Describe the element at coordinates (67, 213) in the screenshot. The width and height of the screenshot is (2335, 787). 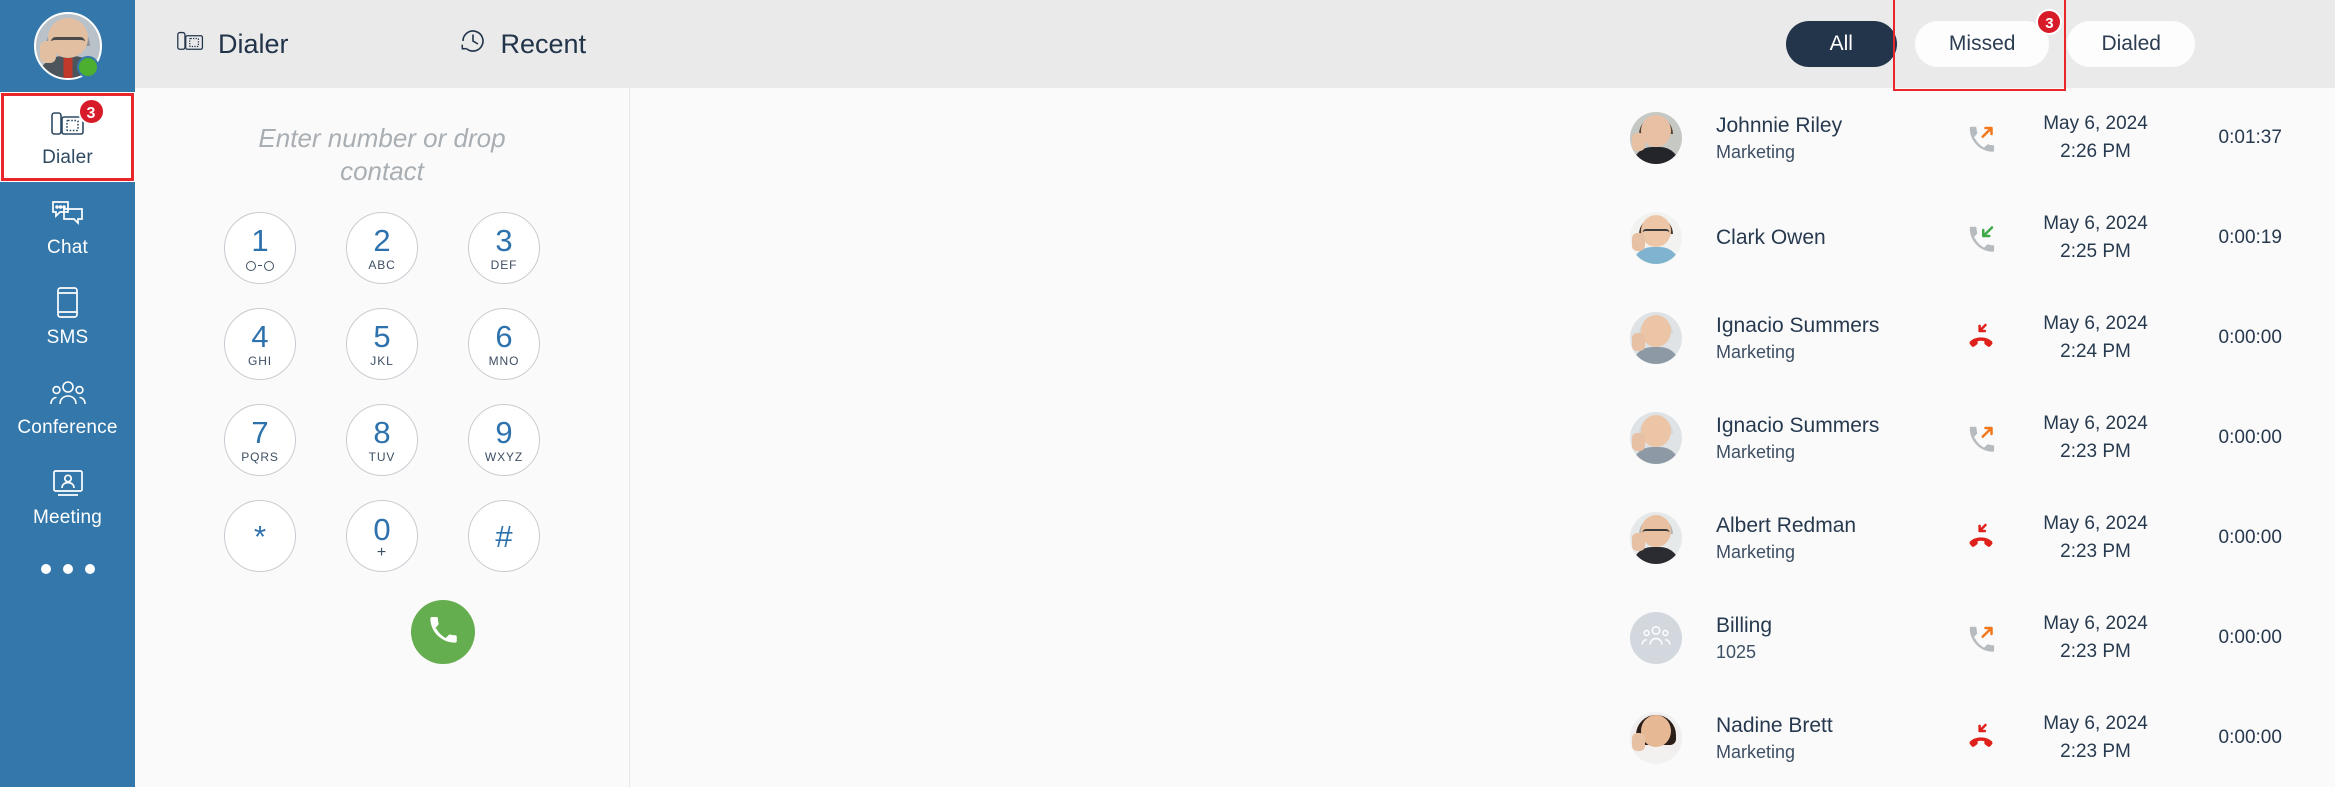
I see `chat-bubbles-icon` at that location.